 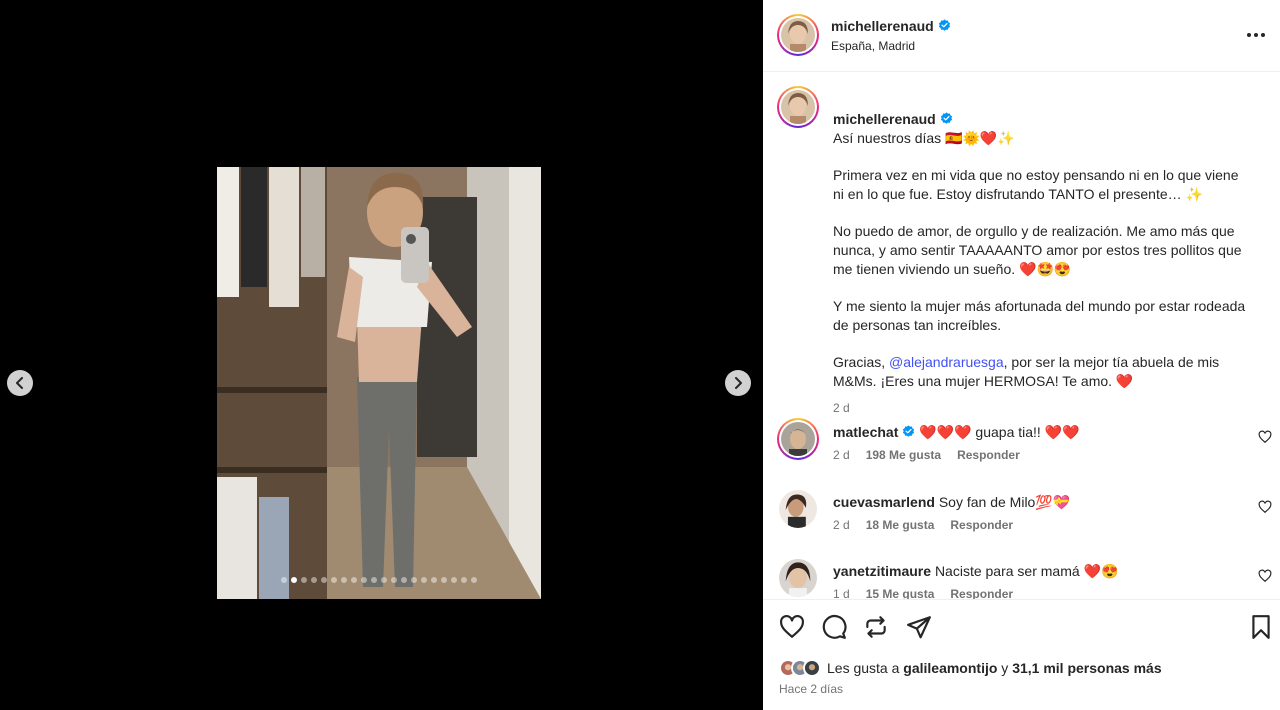 I want to click on comment-text: cuevasmarlend Soy fan de Milo💯💝, so click(x=951, y=502).